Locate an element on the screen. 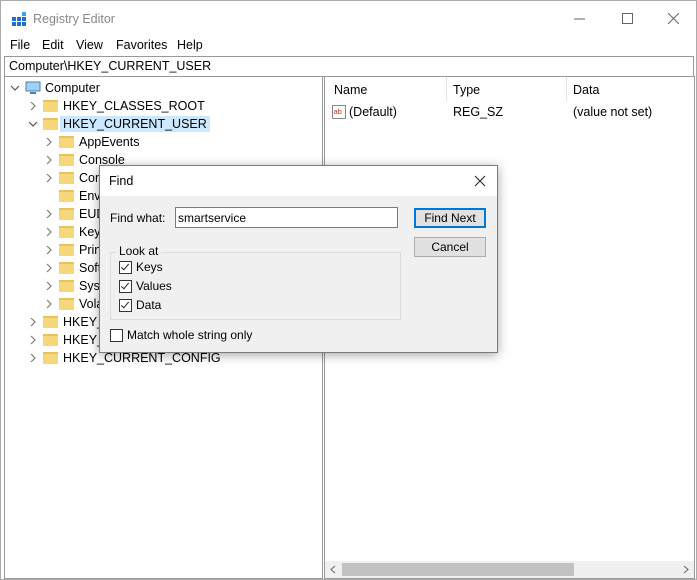 The width and height of the screenshot is (697, 580). tree-node-environment: Envi is located at coordinates (73, 196).